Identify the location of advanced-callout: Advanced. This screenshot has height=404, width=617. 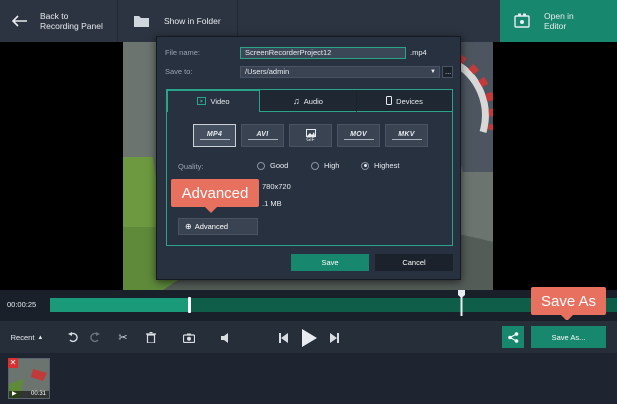
(215, 193).